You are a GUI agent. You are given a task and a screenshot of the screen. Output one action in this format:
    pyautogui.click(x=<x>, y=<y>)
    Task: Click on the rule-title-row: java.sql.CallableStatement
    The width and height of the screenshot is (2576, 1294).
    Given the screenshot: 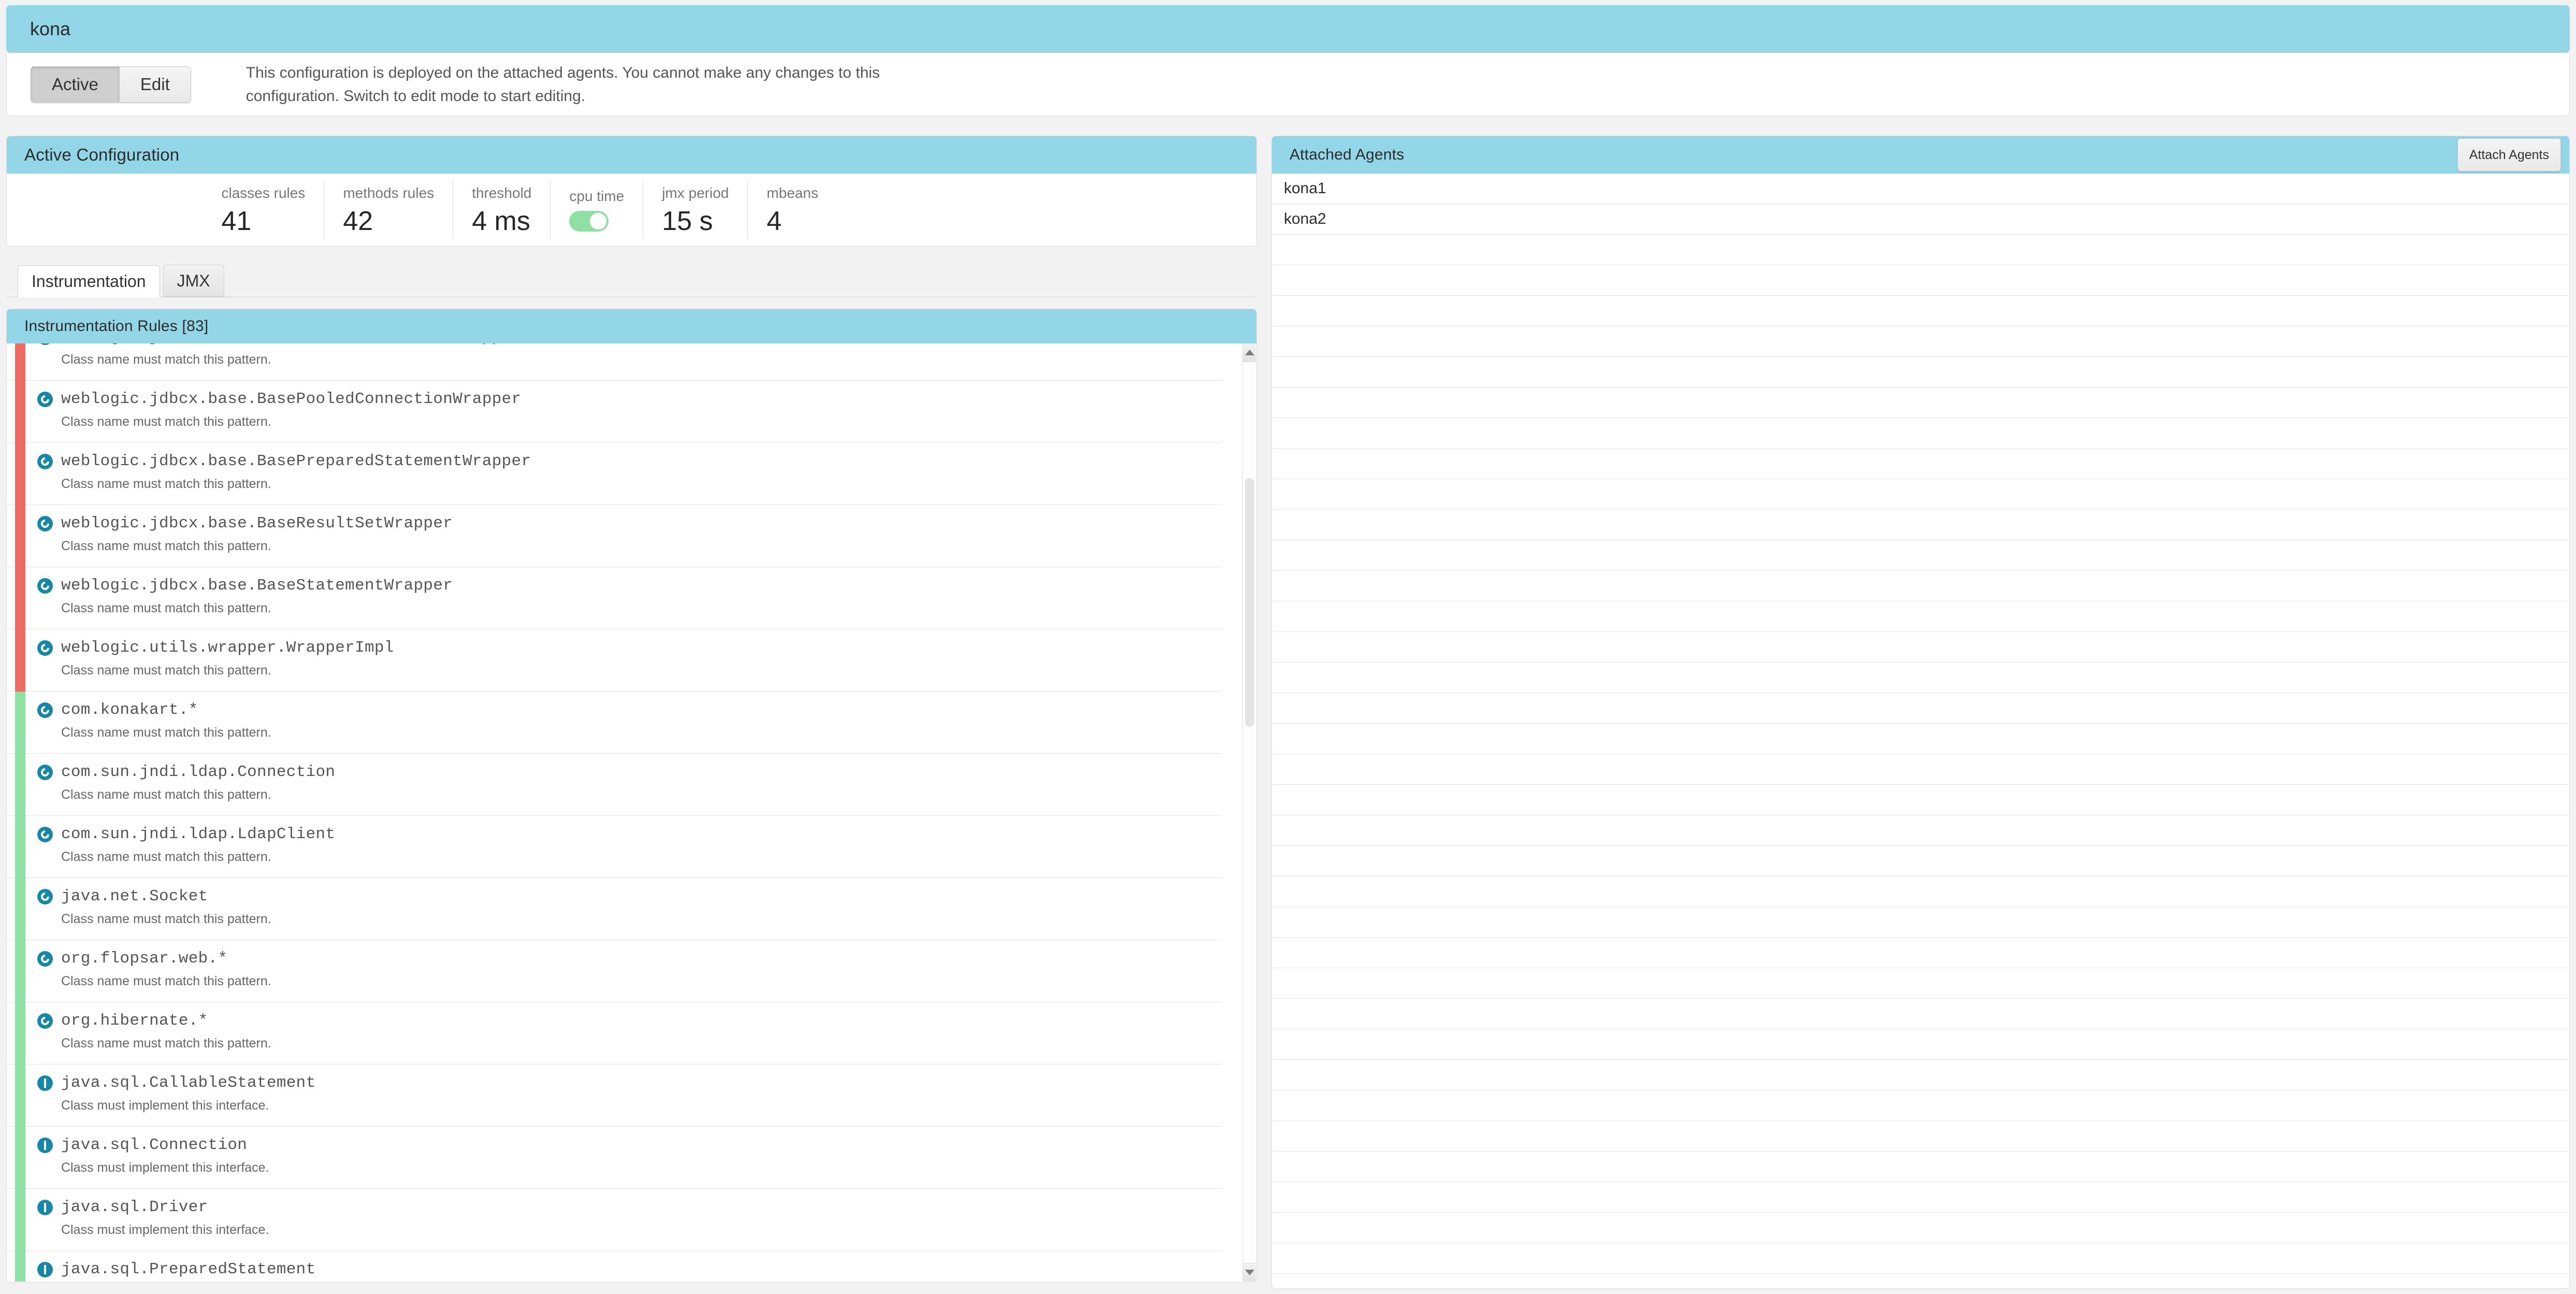 What is the action you would take?
    pyautogui.click(x=629, y=1083)
    